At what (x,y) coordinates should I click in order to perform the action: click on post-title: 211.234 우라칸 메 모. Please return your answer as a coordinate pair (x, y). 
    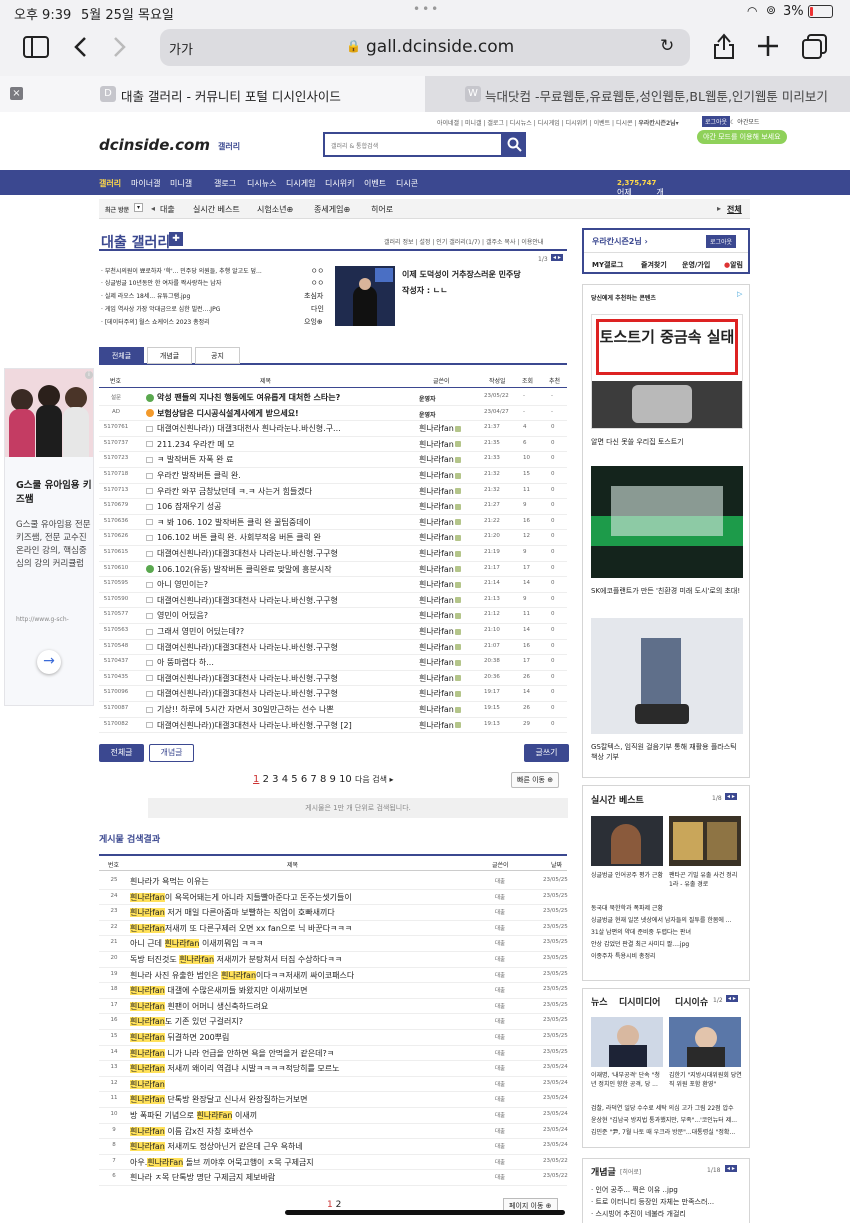
    Looking at the image, I should click on (276, 444).